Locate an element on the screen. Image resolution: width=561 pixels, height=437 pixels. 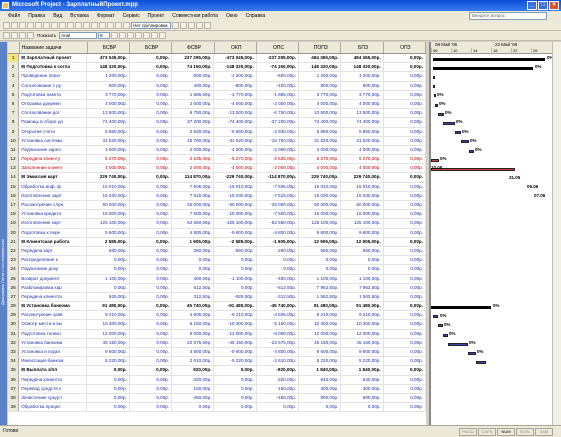
value-cell: -237 295,00р. is located at coordinates (278, 58).